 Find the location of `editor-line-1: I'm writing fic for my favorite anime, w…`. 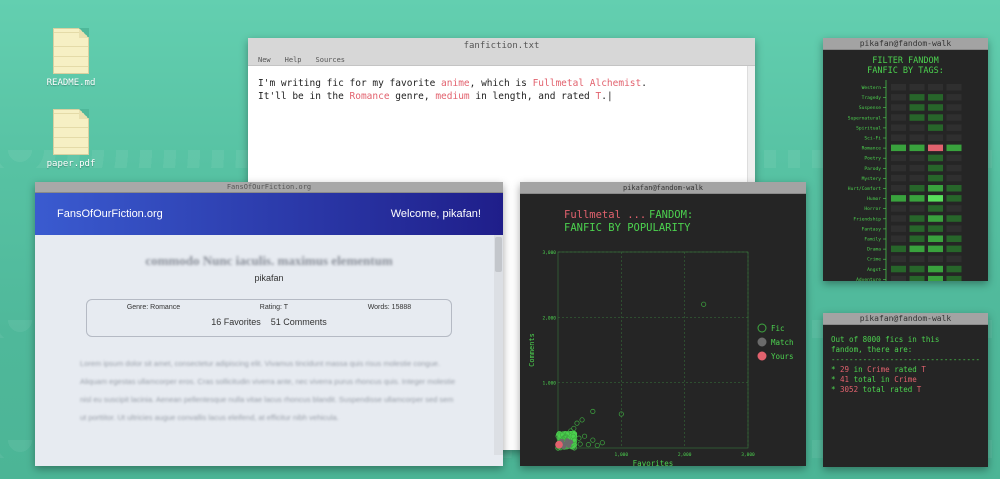

editor-line-1: I'm writing fic for my favorite anime, w… is located at coordinates (501, 84).